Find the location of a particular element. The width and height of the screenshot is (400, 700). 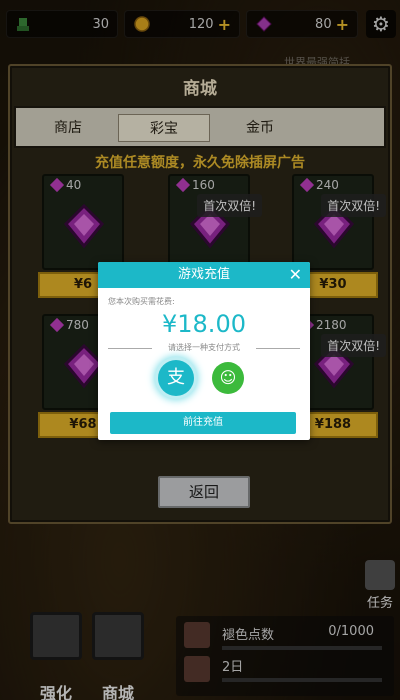

modal-title: 游戏充值 is located at coordinates (204, 275).